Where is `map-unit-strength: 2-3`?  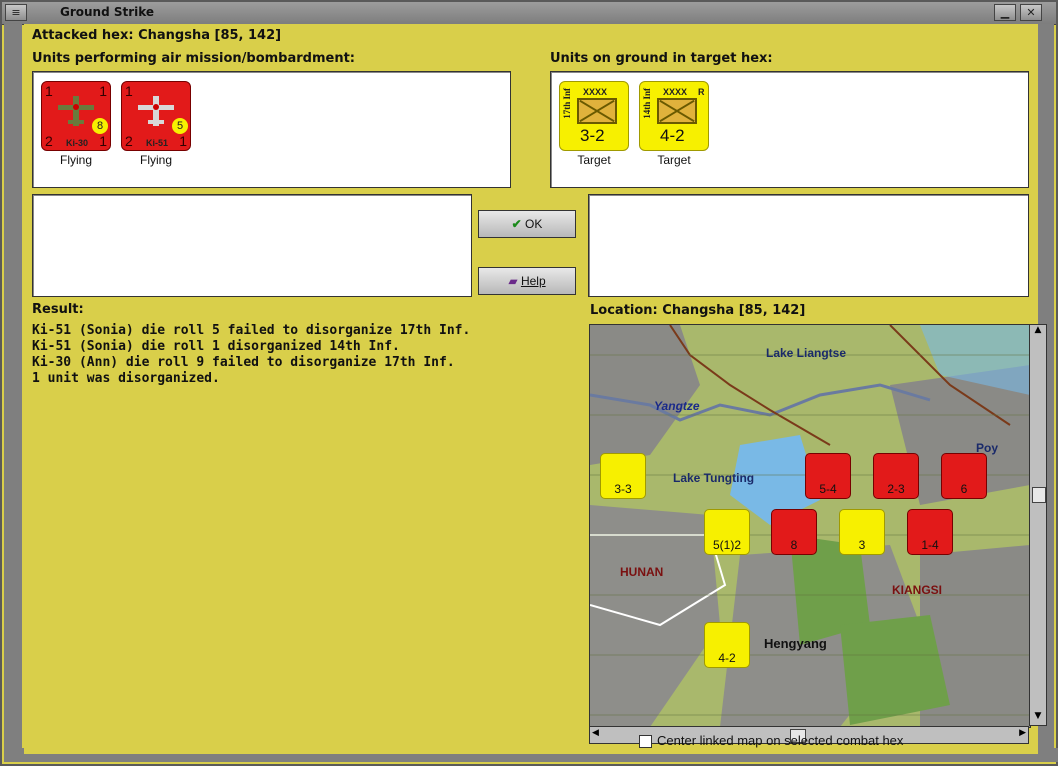 map-unit-strength: 2-3 is located at coordinates (896, 489).